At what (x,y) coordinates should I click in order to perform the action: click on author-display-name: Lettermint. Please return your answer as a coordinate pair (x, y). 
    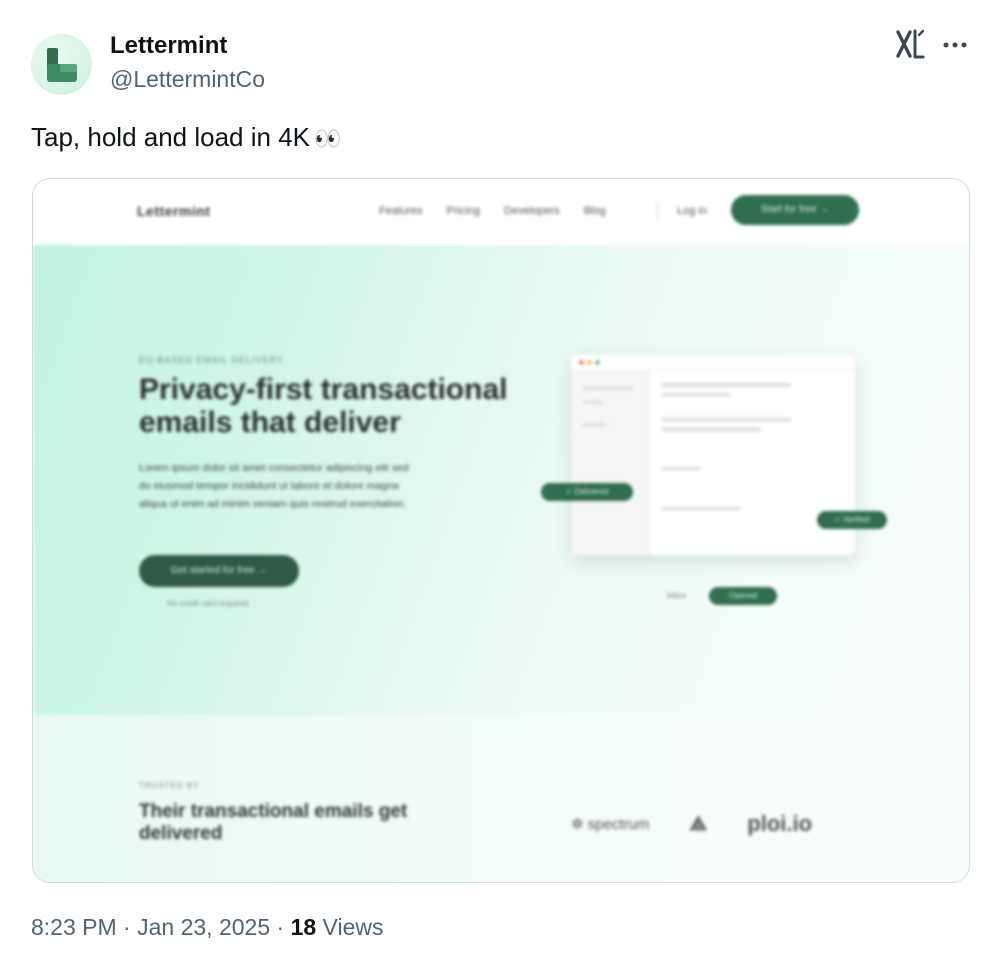
    Looking at the image, I should click on (168, 46).